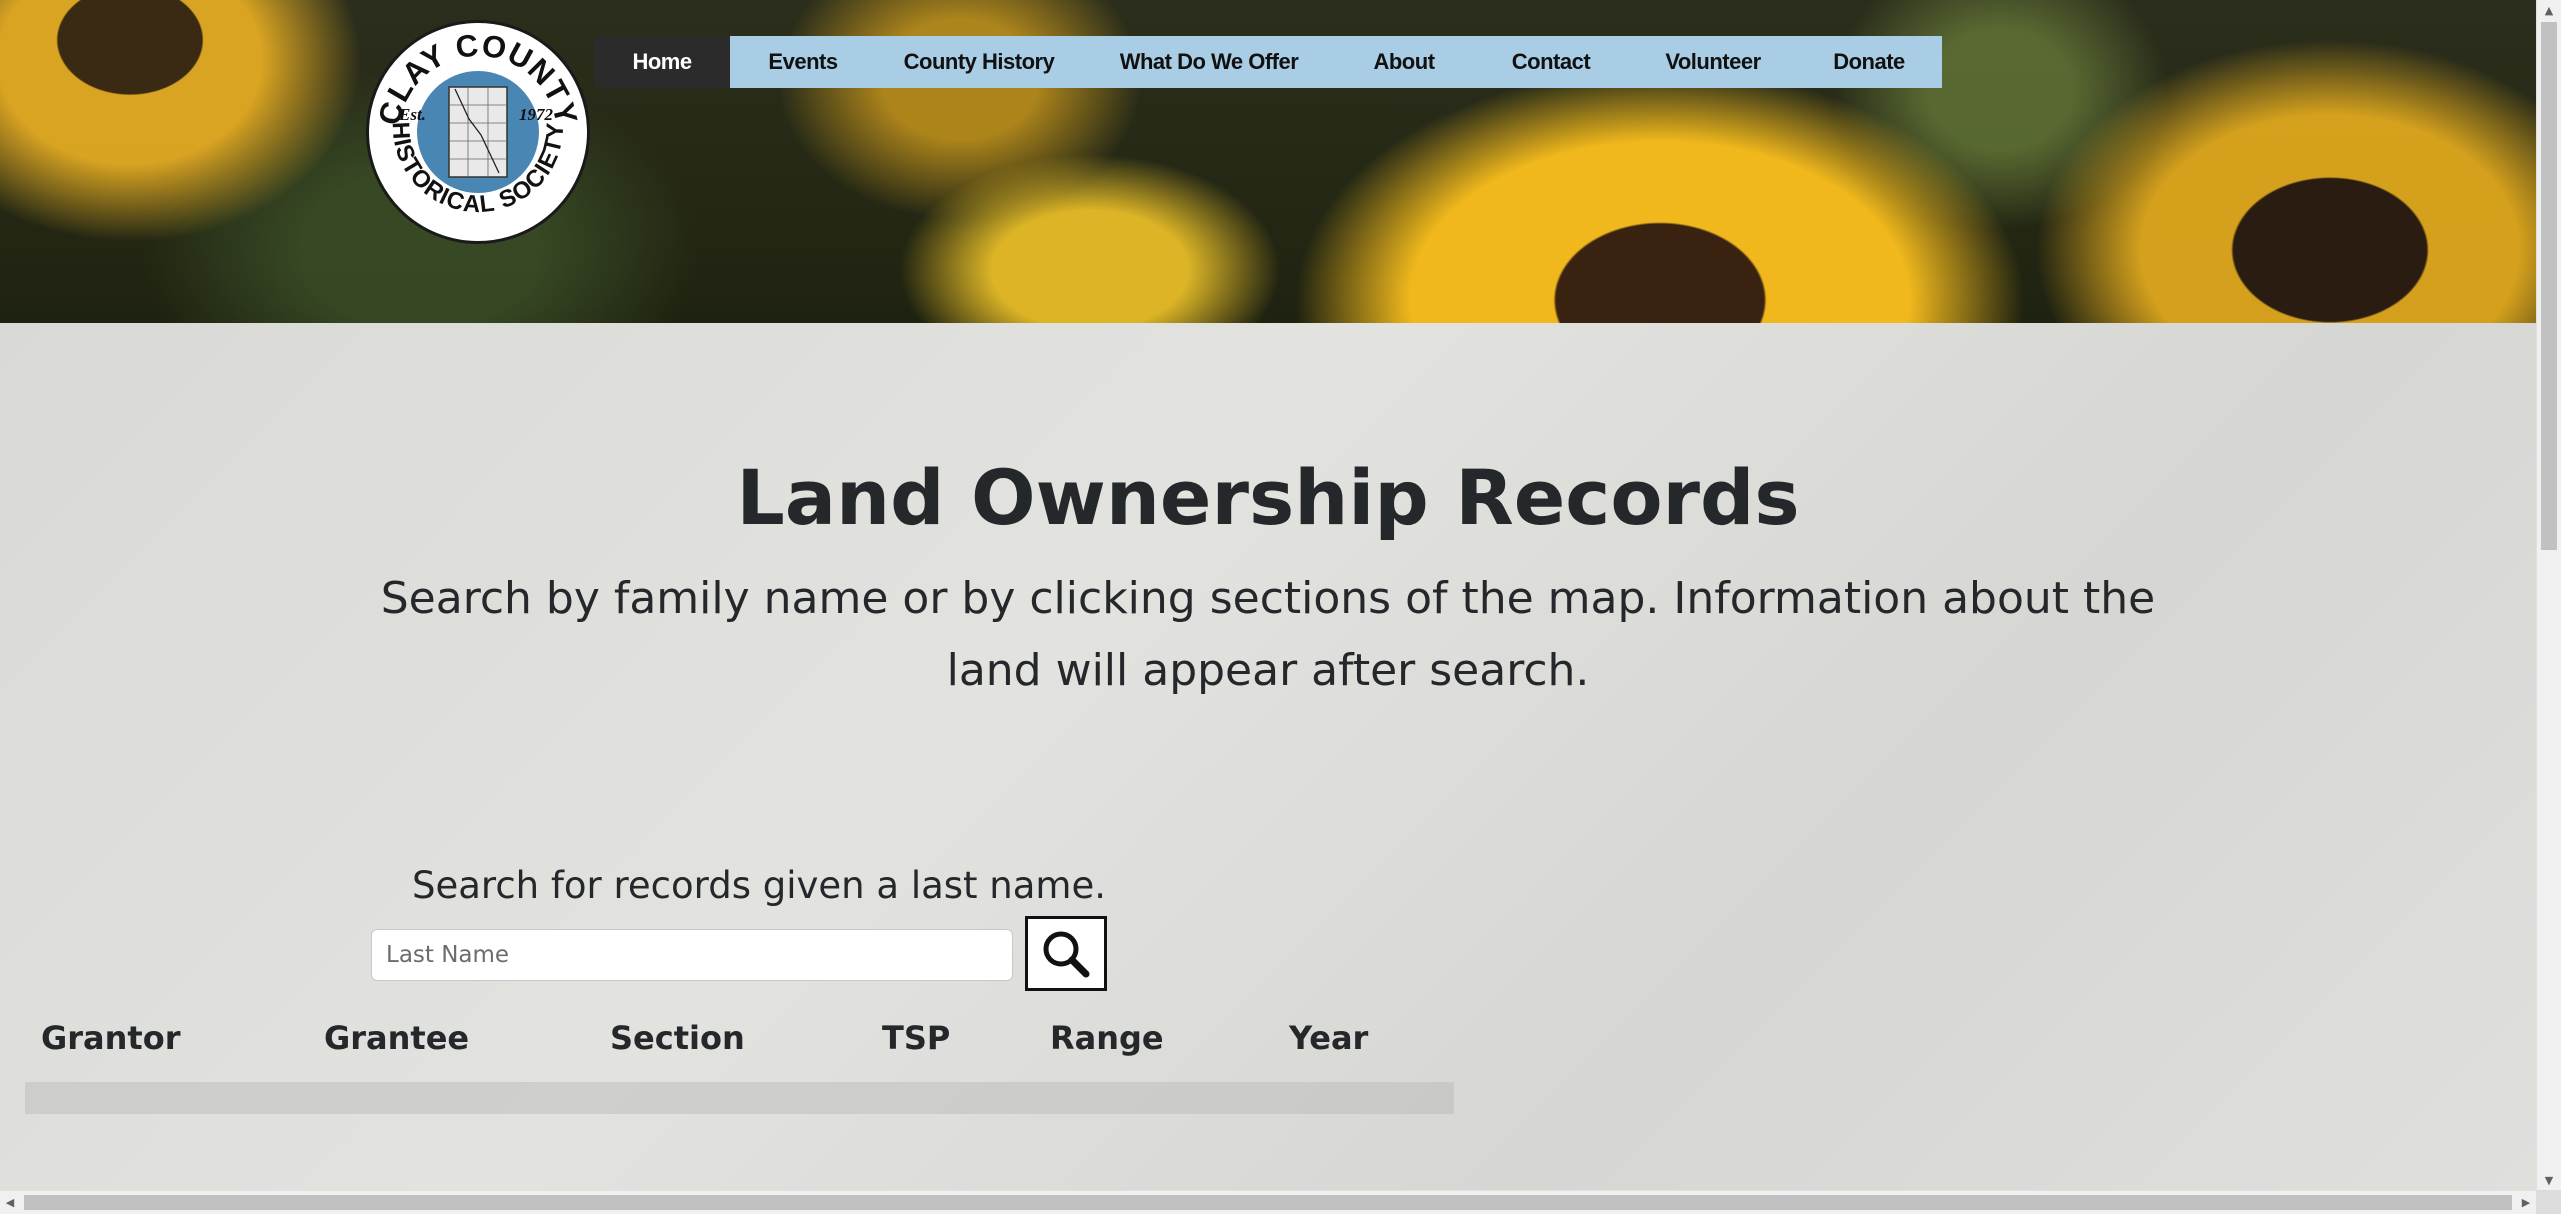 The image size is (2561, 1214). What do you see at coordinates (1328, 1038) in the screenshot?
I see `column-header-year: Year` at bounding box center [1328, 1038].